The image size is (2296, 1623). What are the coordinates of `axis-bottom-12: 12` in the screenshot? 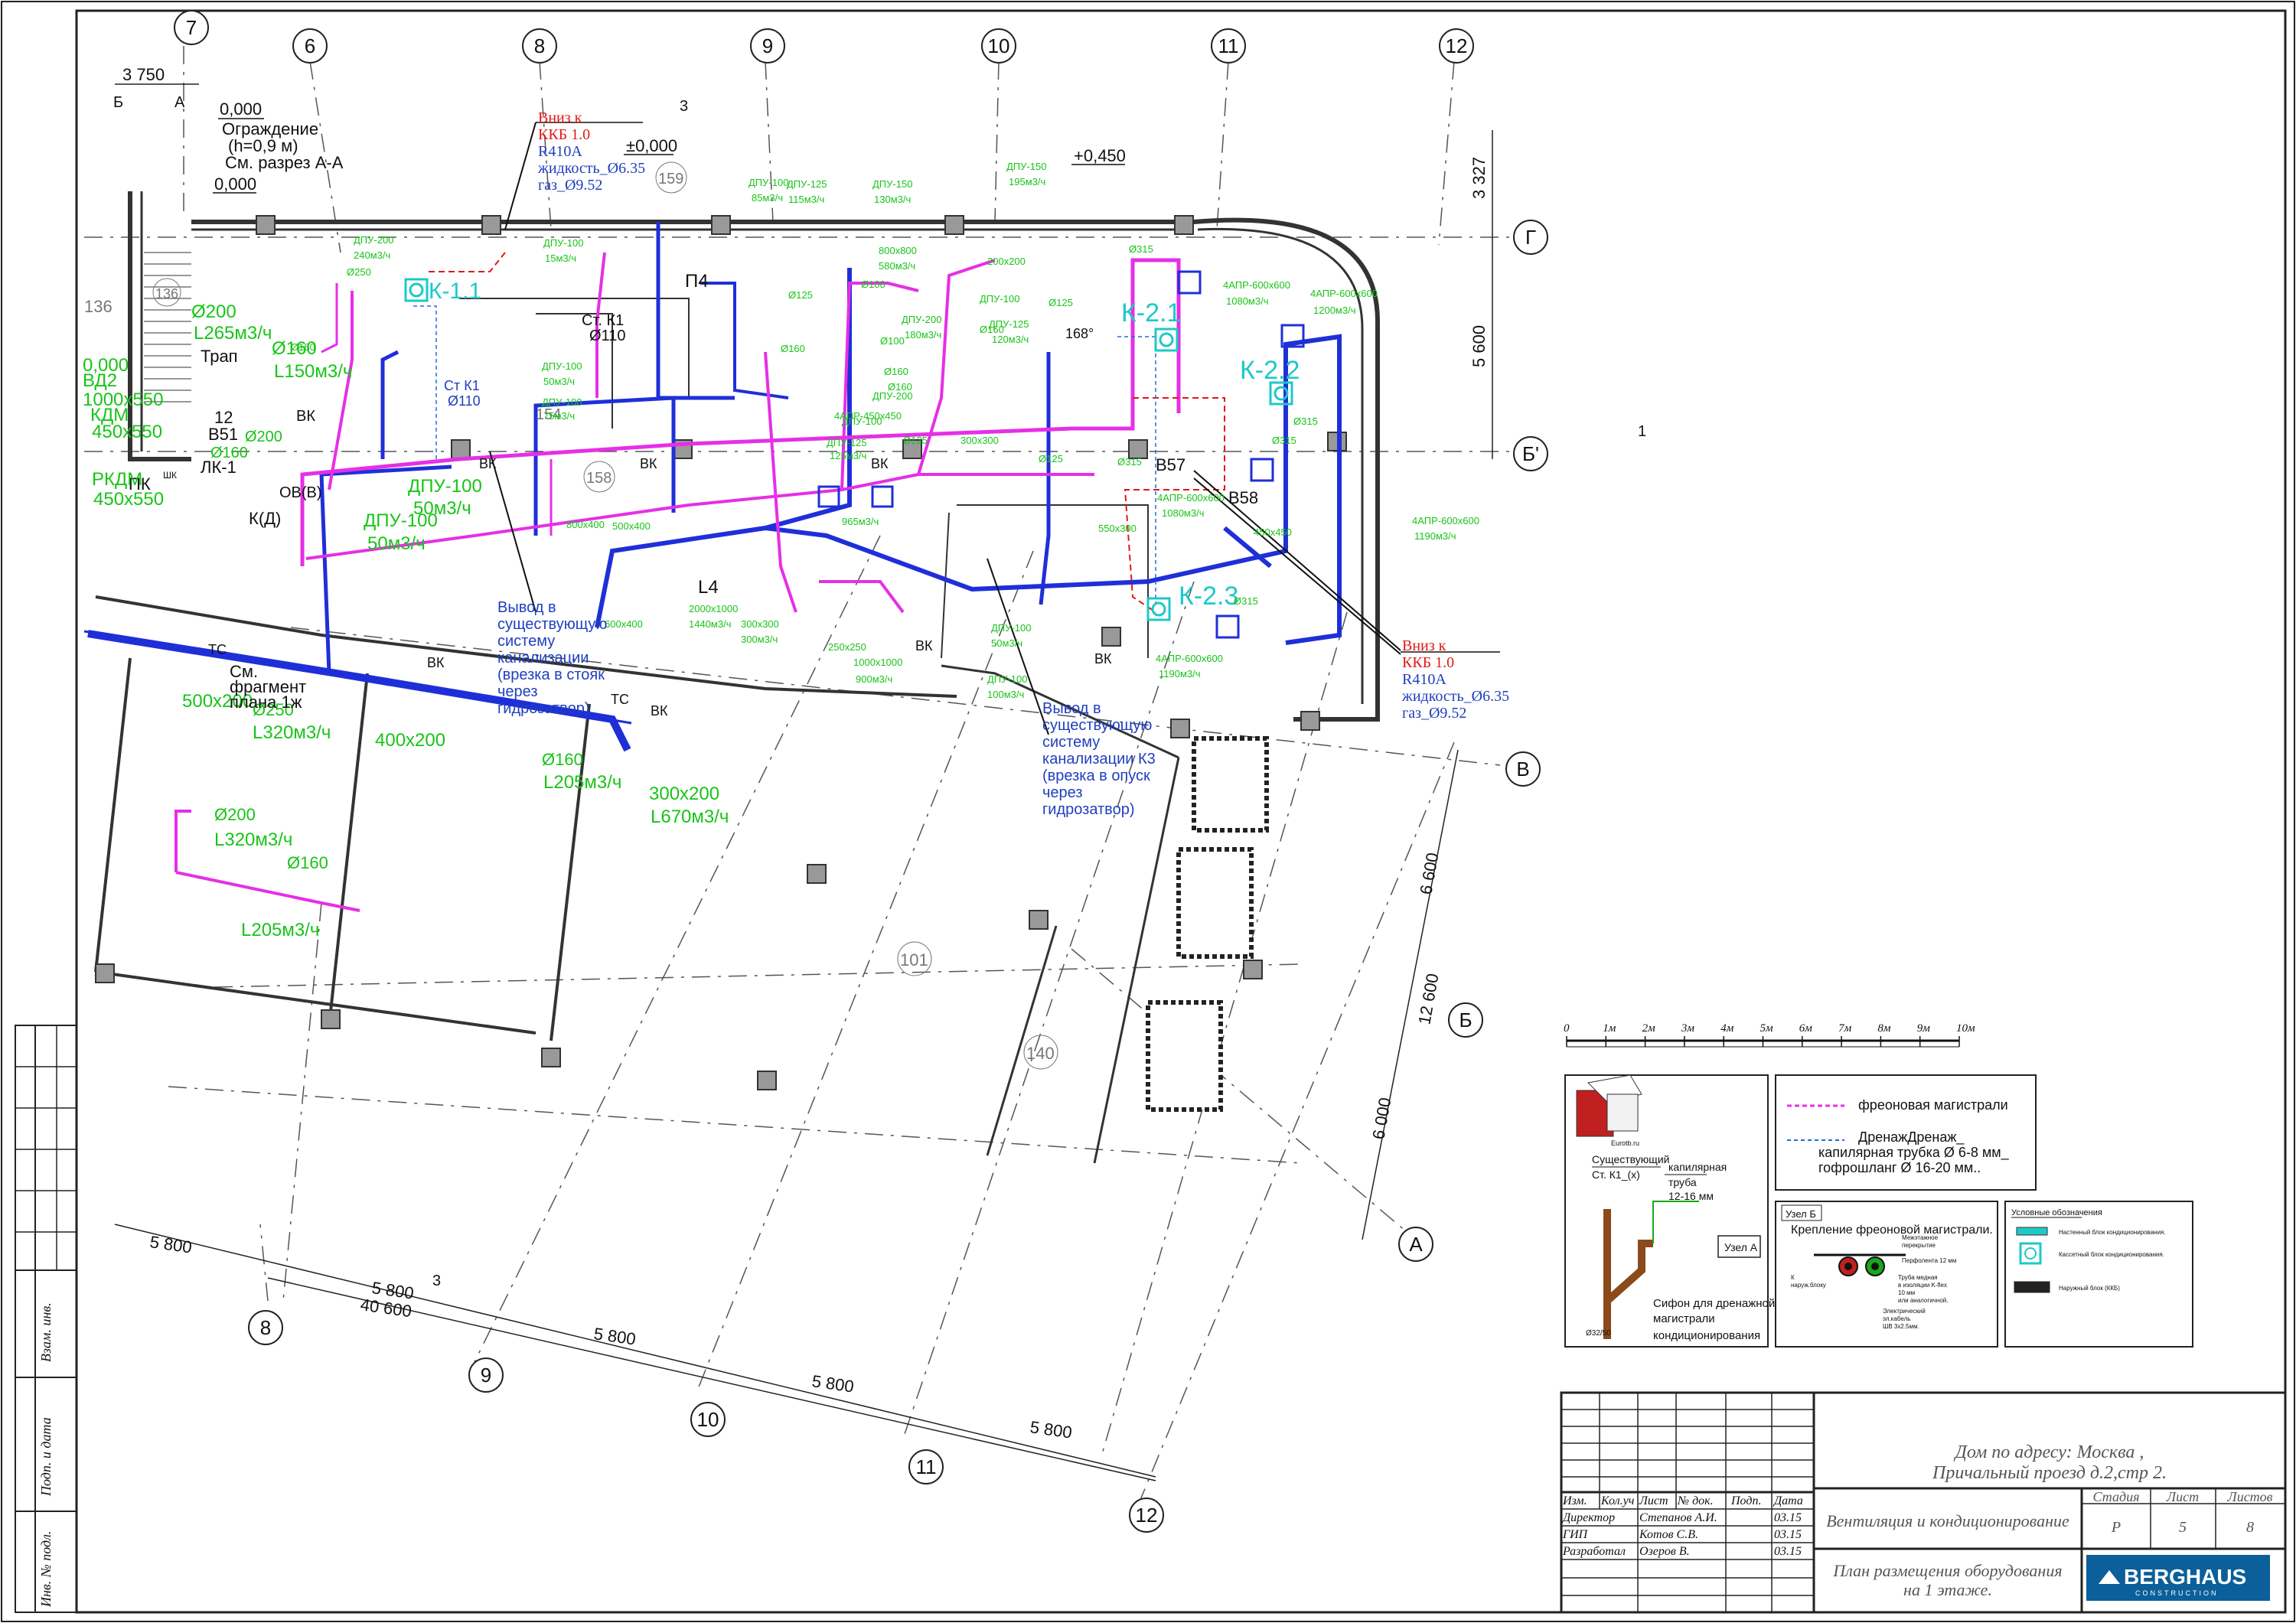 It's located at (1147, 1515).